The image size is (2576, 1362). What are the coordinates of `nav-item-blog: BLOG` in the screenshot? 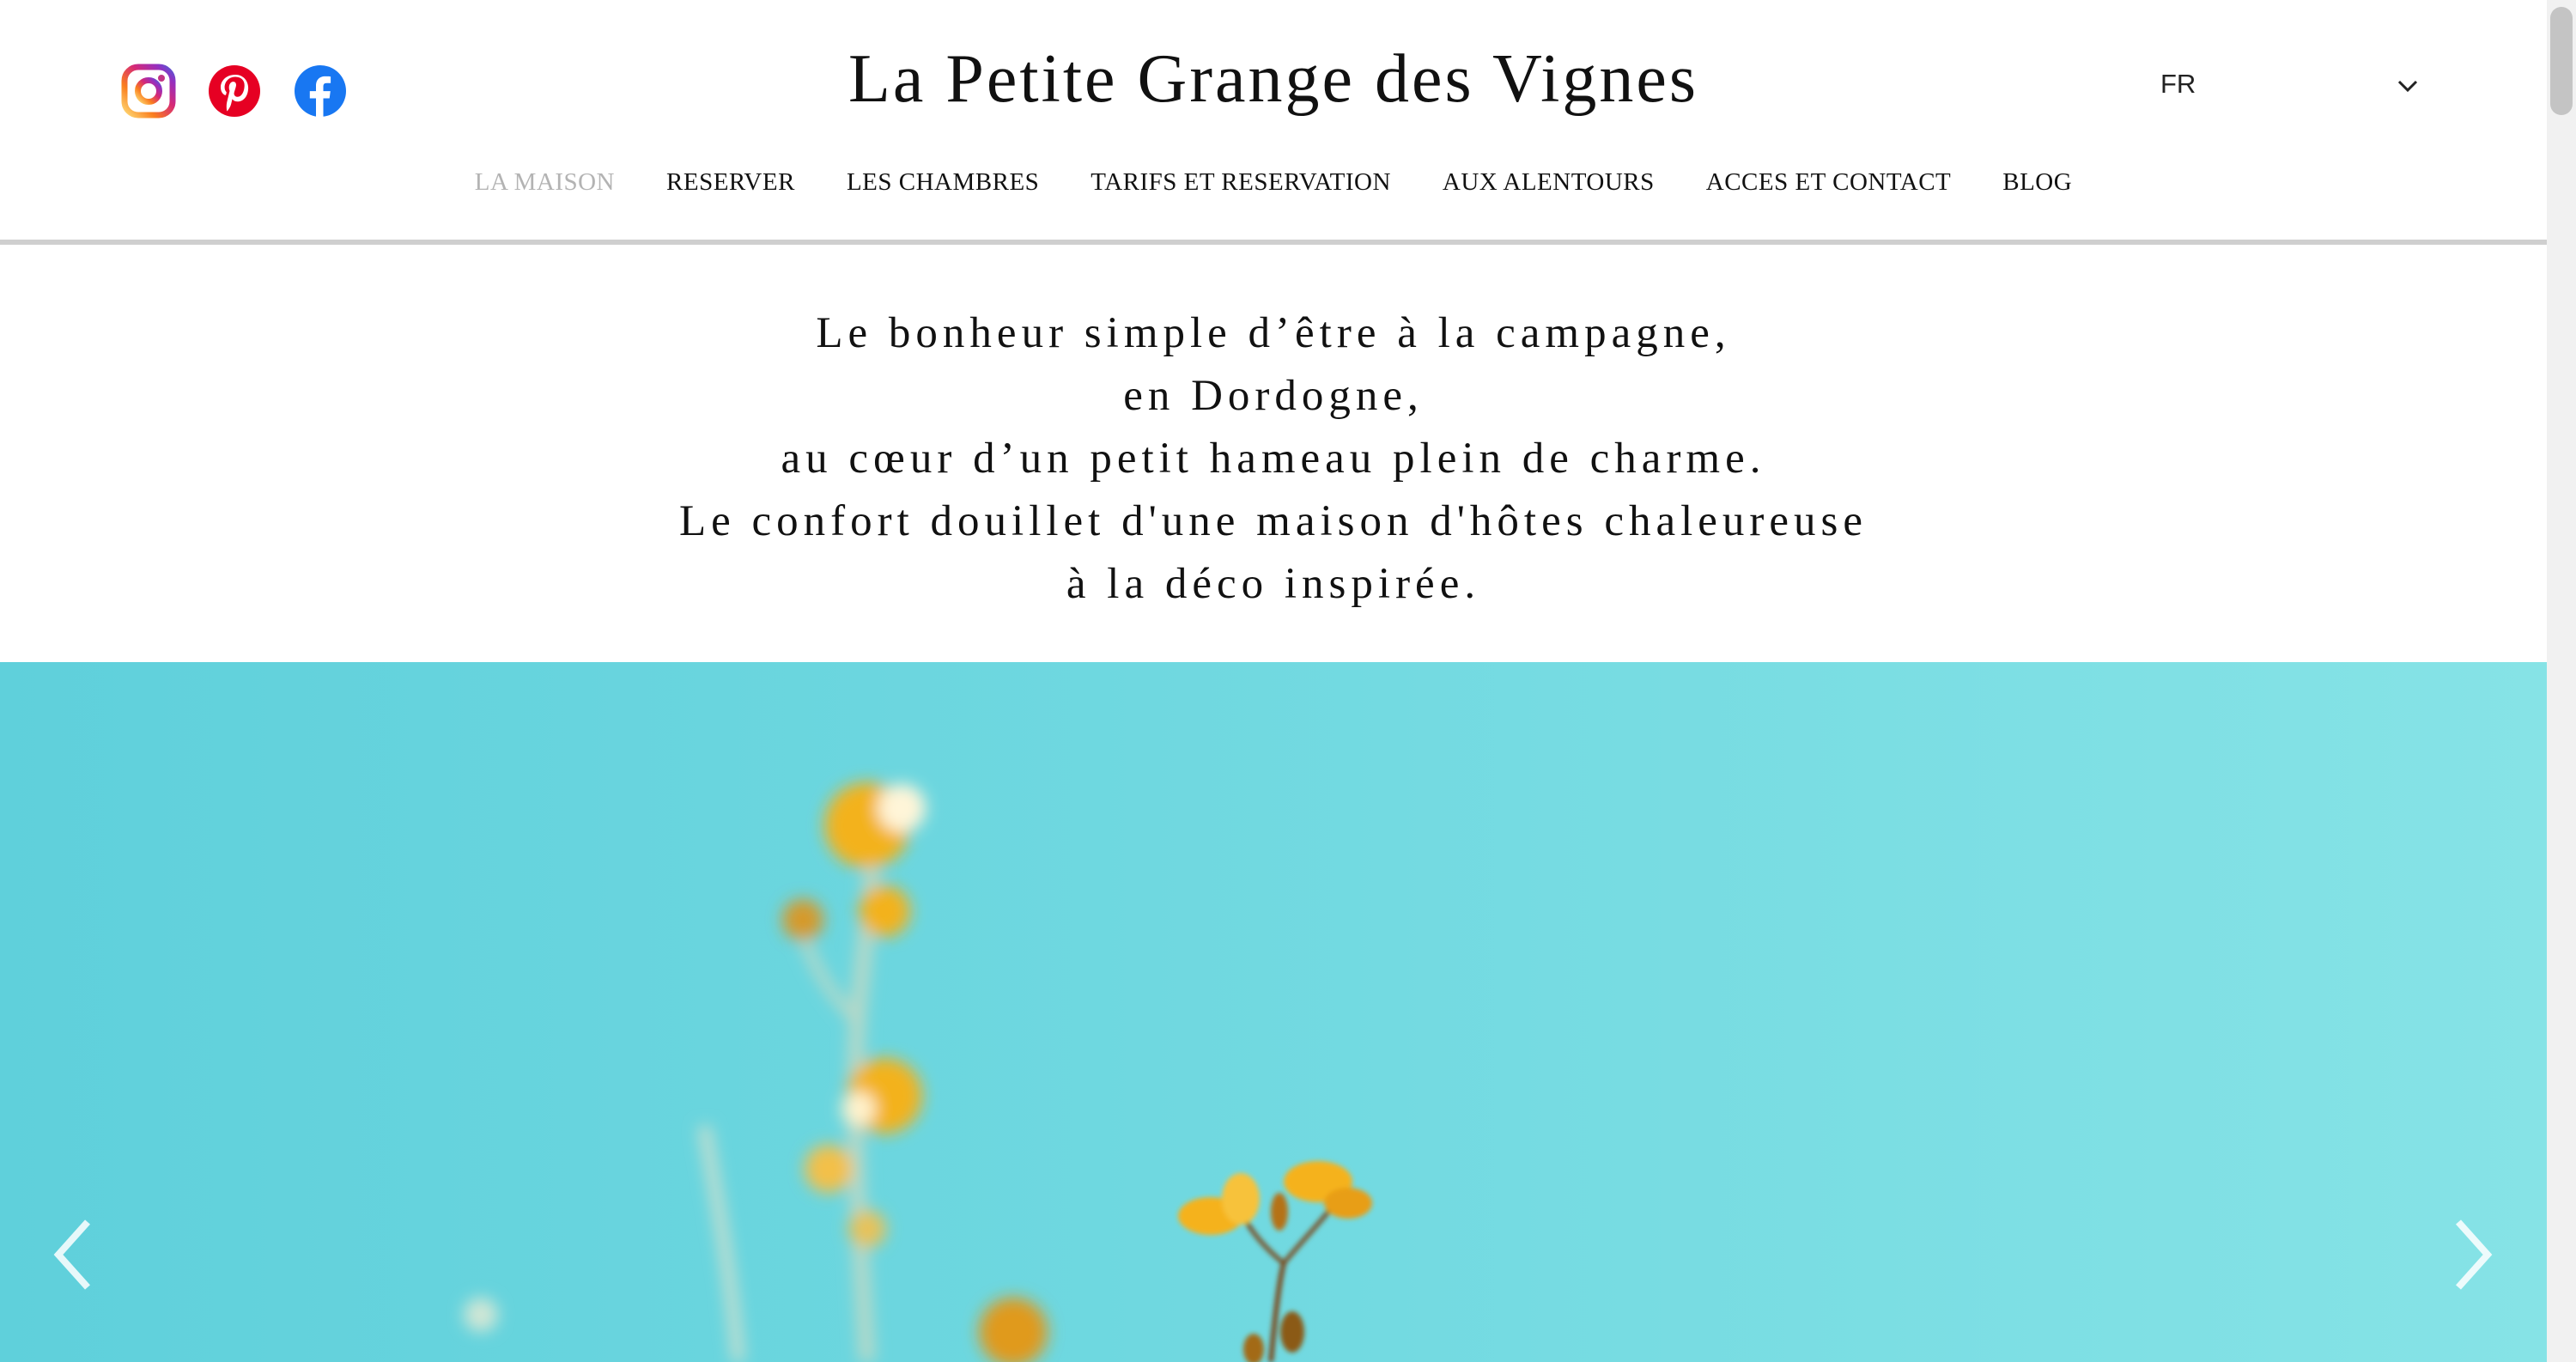 It's located at (2038, 182).